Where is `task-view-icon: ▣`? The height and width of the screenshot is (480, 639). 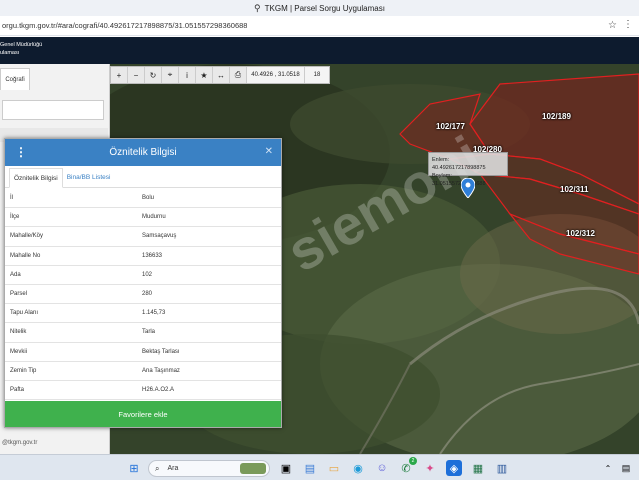
task-view-icon: ▣ is located at coordinates (286, 468).